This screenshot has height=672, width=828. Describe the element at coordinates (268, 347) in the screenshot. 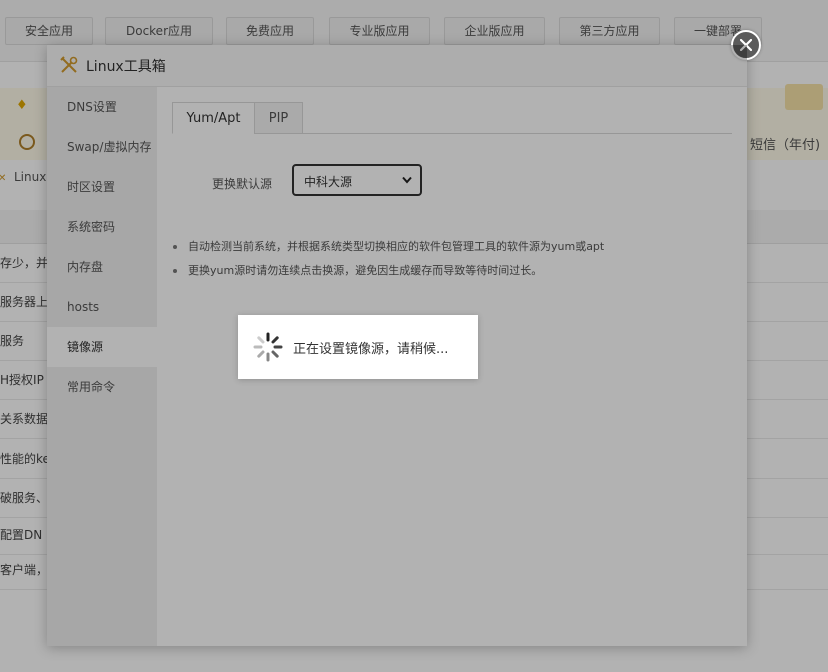

I see `spinner-icon` at that location.